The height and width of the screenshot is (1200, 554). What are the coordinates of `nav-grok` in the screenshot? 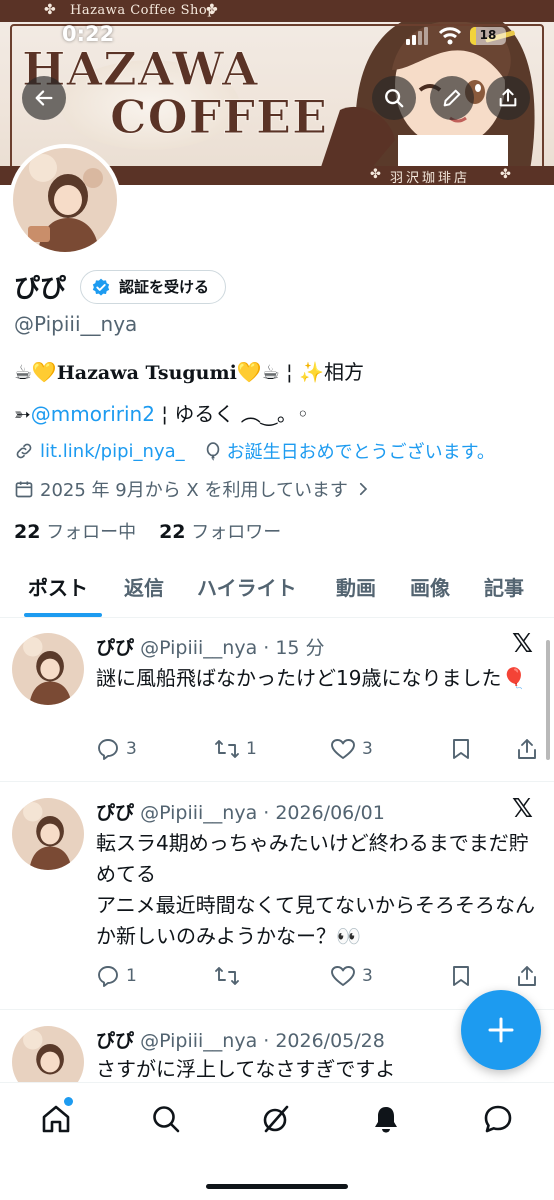 It's located at (276, 1119).